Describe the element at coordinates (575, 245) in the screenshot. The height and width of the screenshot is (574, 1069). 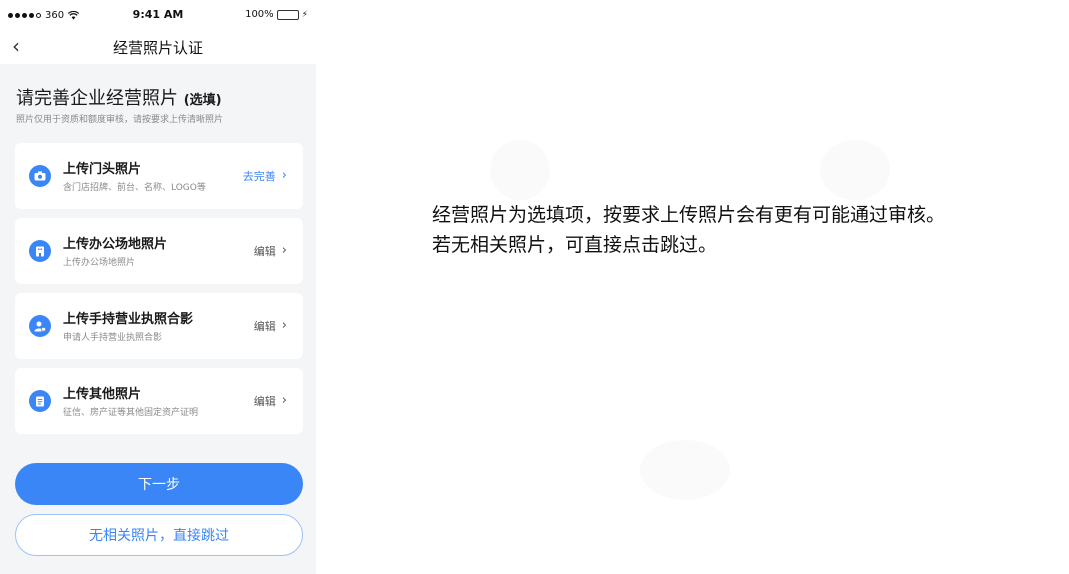
I see `annotation-line: 若无相关照片，可直接点击跳过。` at that location.